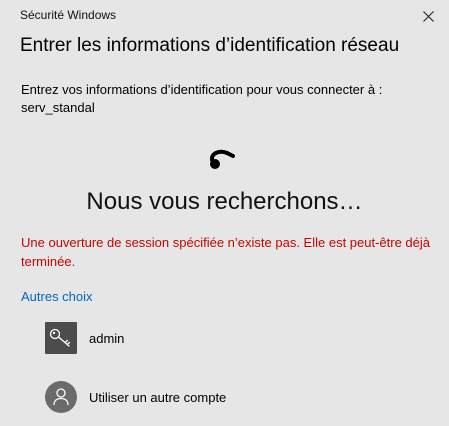 The width and height of the screenshot is (449, 426). I want to click on key-icon, so click(61, 338).